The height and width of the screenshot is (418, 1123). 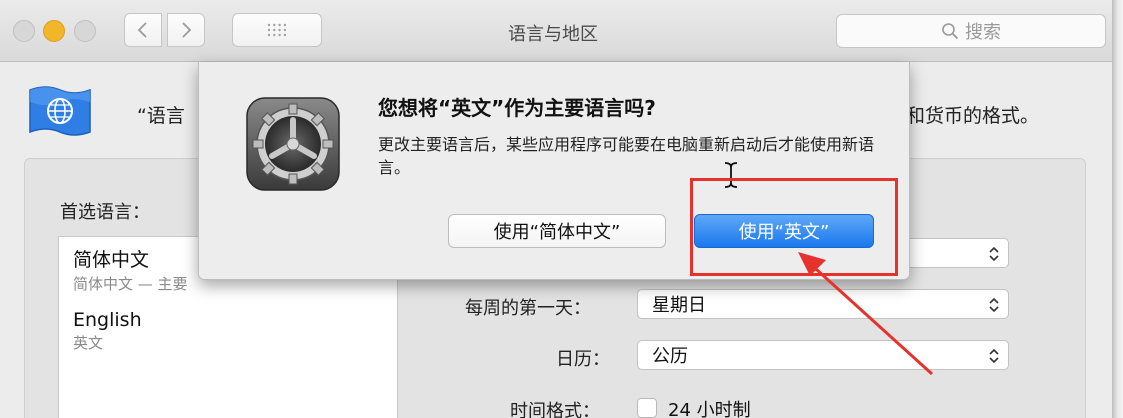 What do you see at coordinates (973, 116) in the screenshot?
I see `pane-description-end: 和货币的格式。` at bounding box center [973, 116].